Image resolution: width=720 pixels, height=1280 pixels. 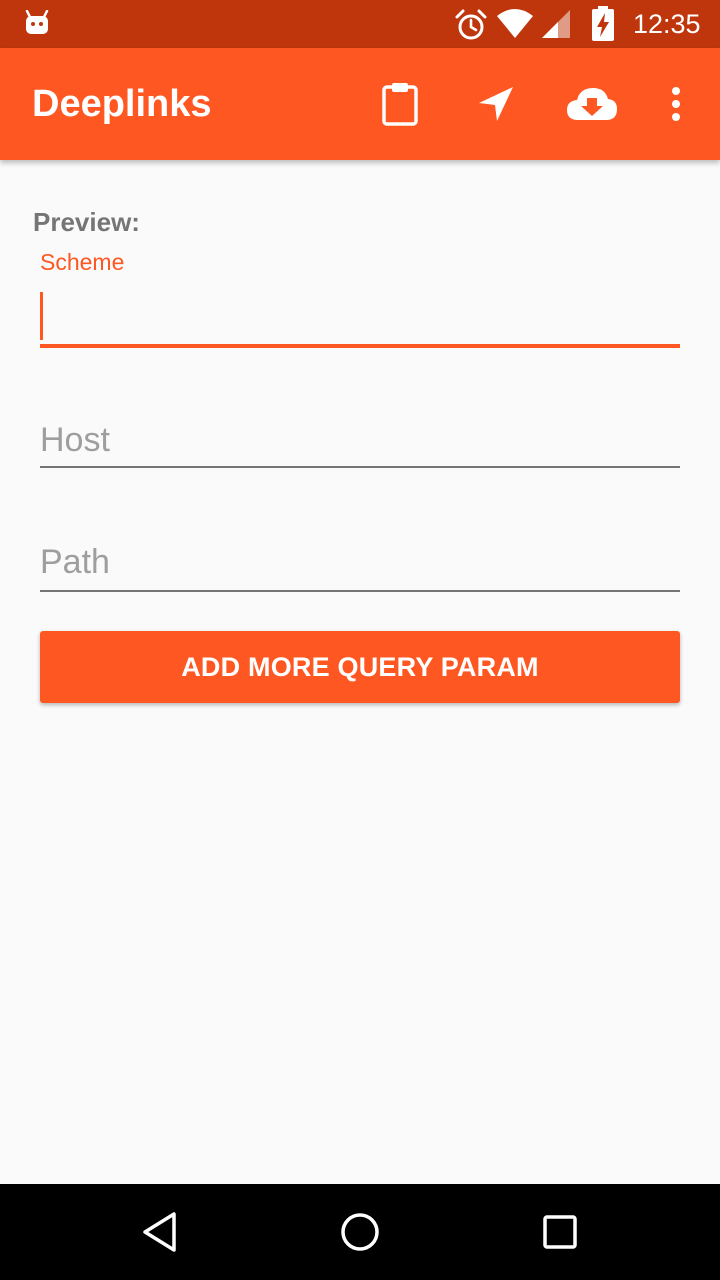 I want to click on system-nav-bar, so click(x=360, y=1232).